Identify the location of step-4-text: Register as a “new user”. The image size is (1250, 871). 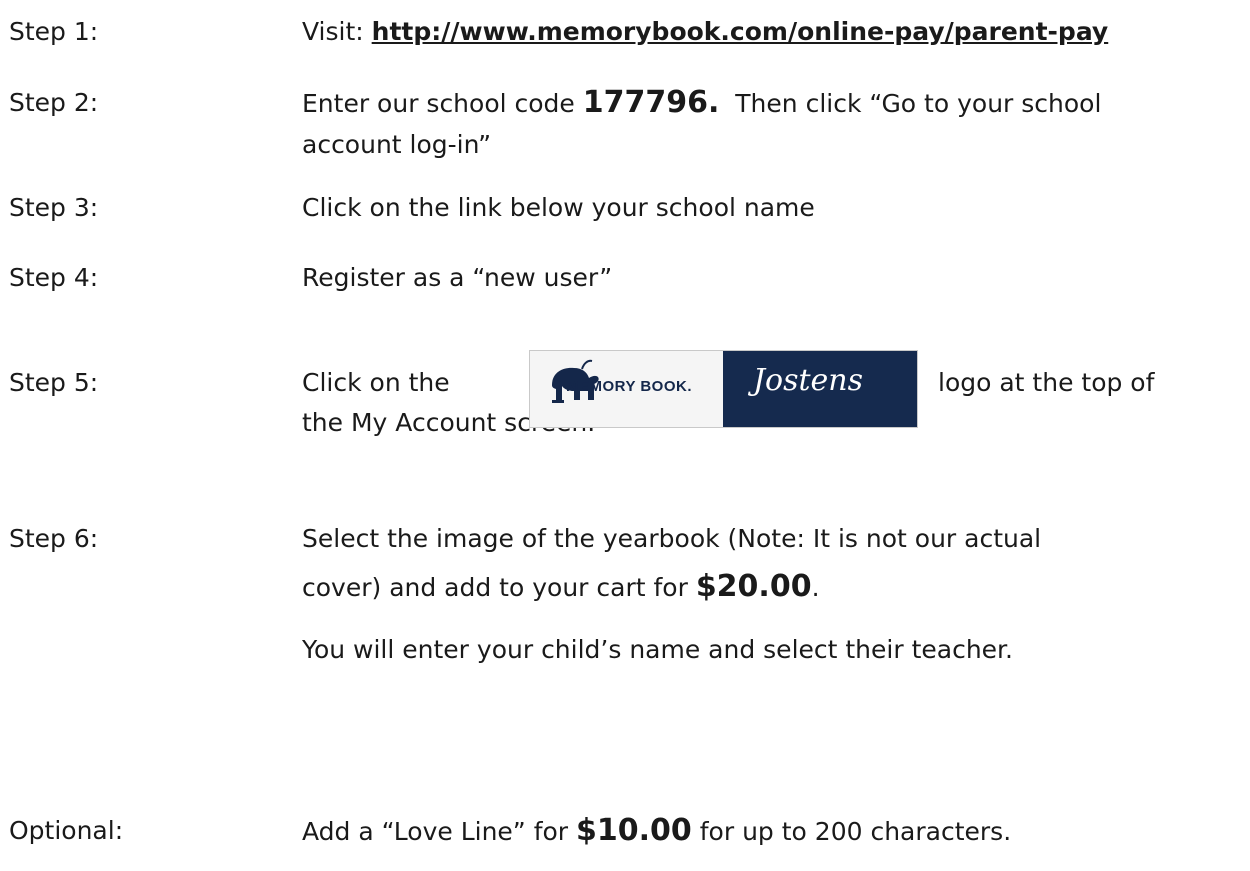
(457, 277).